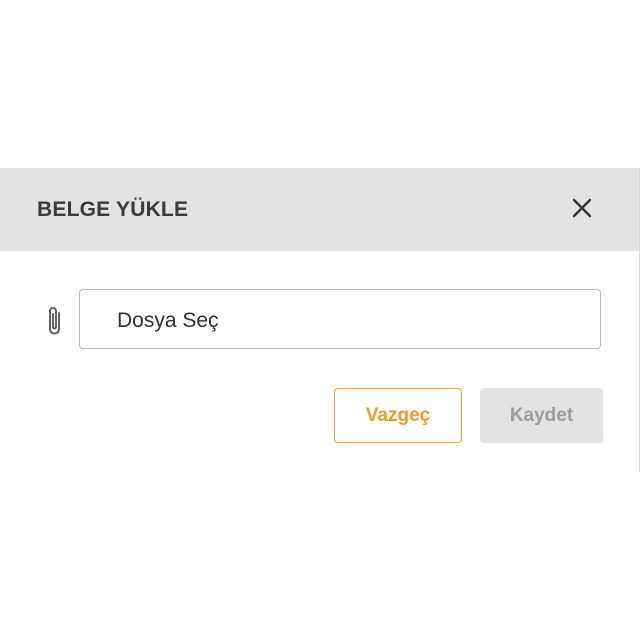 This screenshot has width=640, height=640. What do you see at coordinates (398, 415) in the screenshot?
I see `cancel-button: Vazgeç` at bounding box center [398, 415].